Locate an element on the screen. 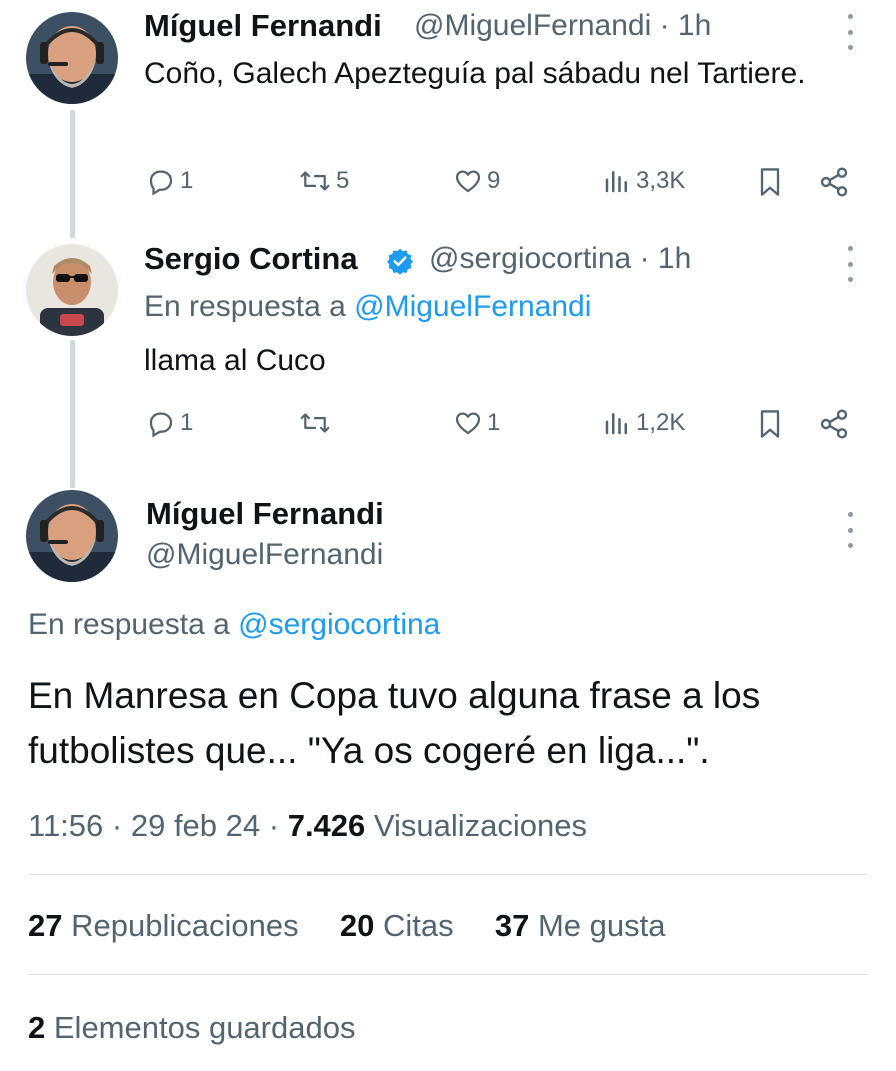 The height and width of the screenshot is (1071, 896). verified-badge-icon is located at coordinates (400, 263).